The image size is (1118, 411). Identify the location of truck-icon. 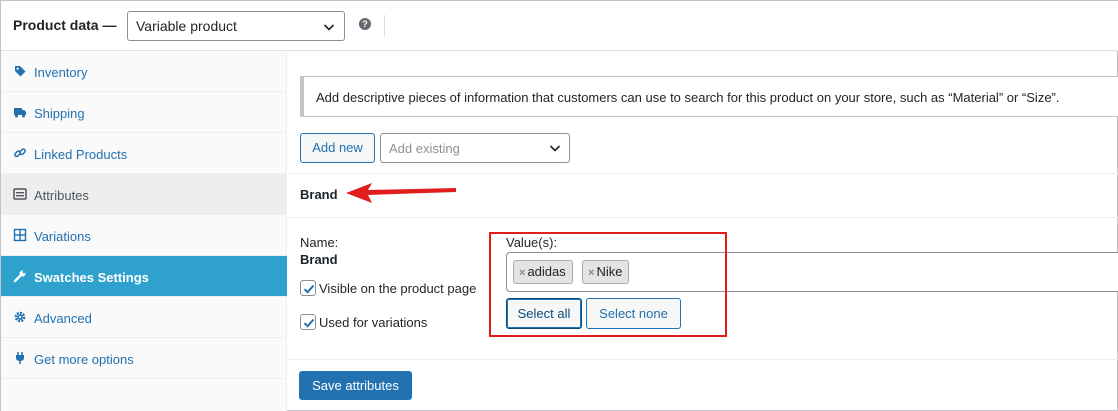
(20, 113).